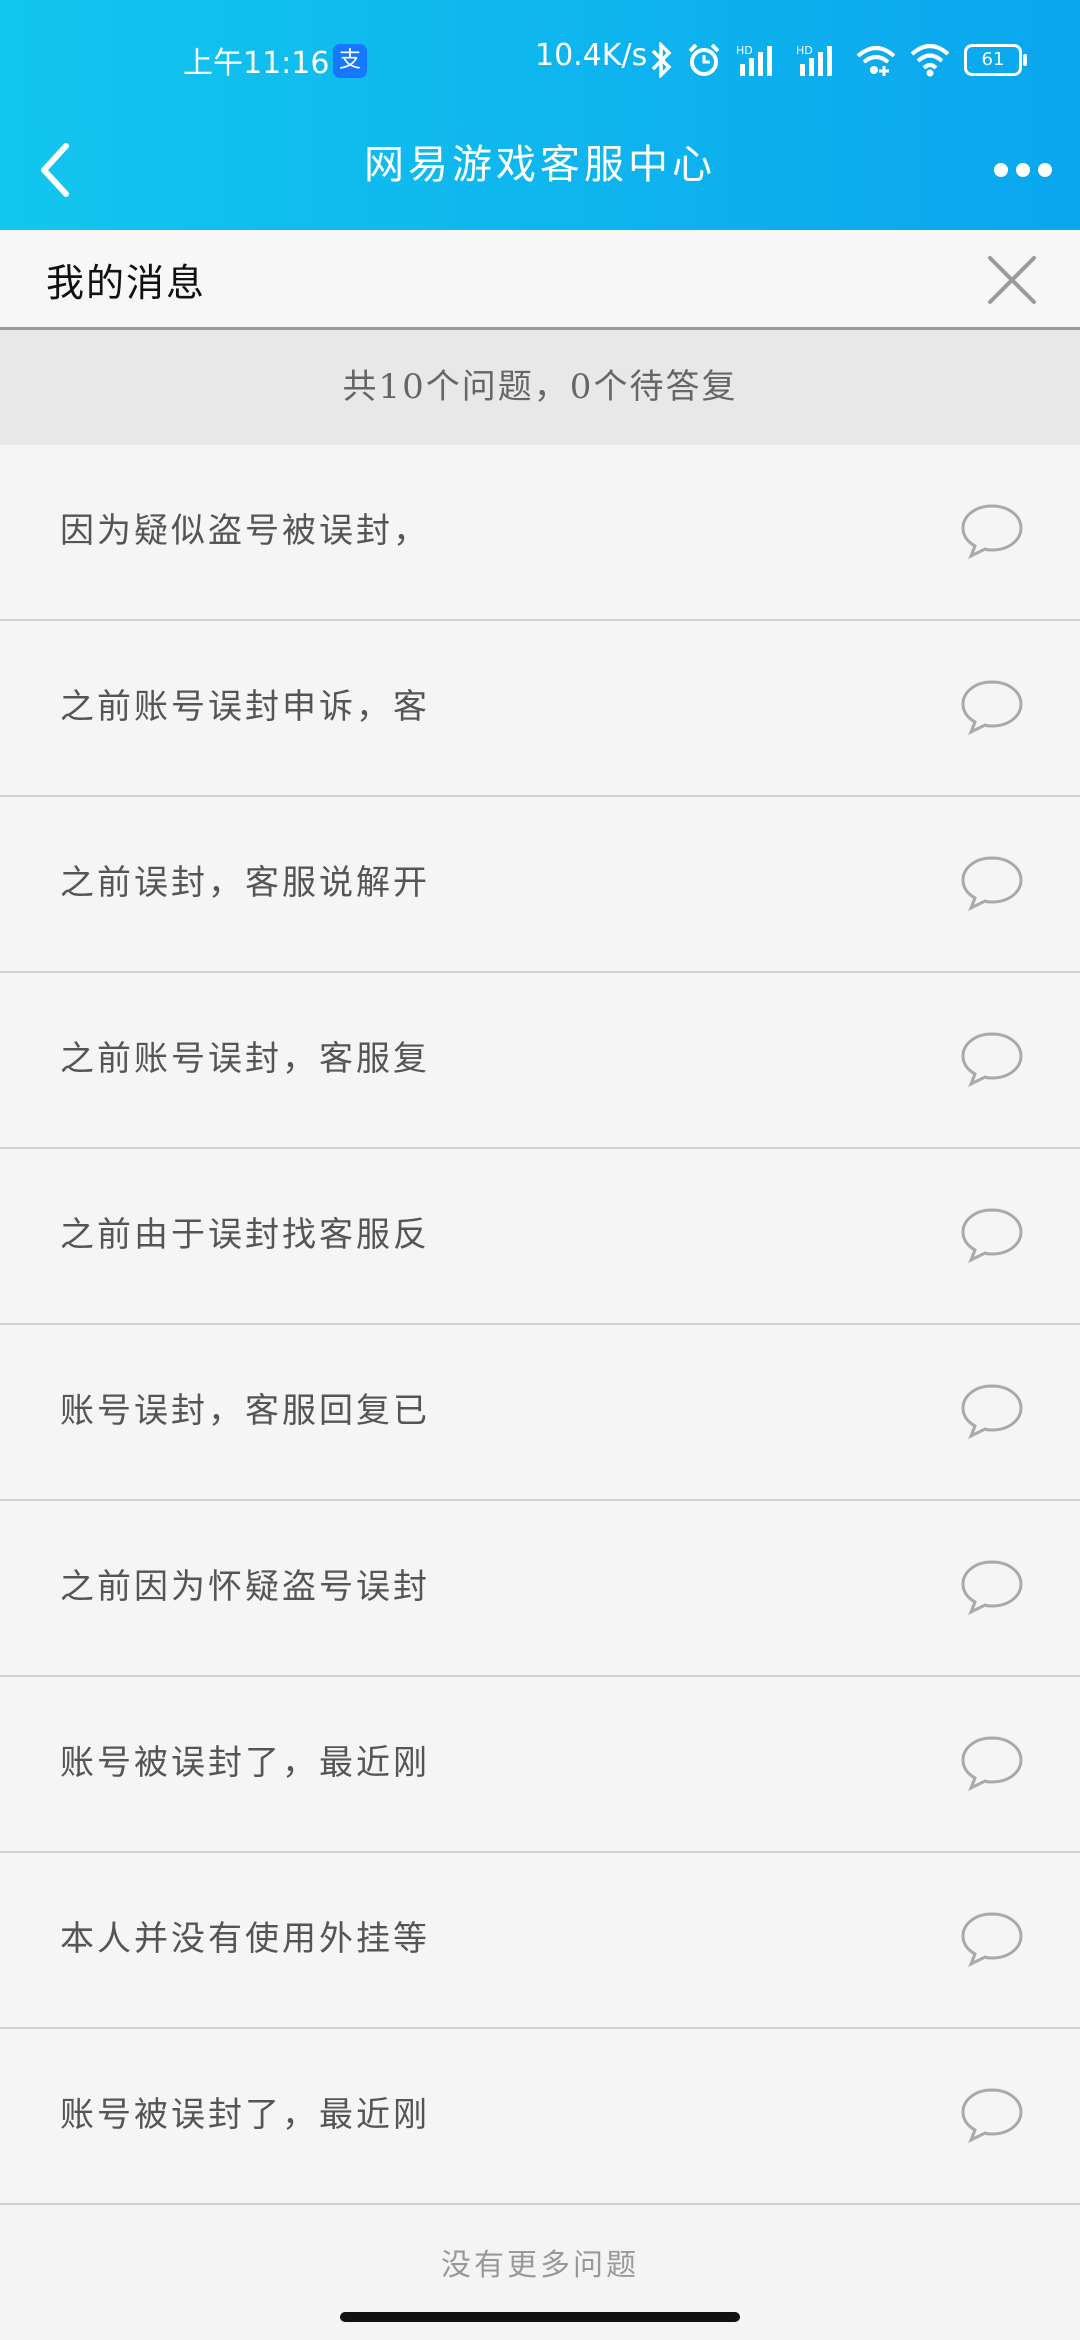 Image resolution: width=1080 pixels, height=2340 pixels. Describe the element at coordinates (245, 707) in the screenshot. I see `list-item-text: 之前账号误封申诉，客` at that location.